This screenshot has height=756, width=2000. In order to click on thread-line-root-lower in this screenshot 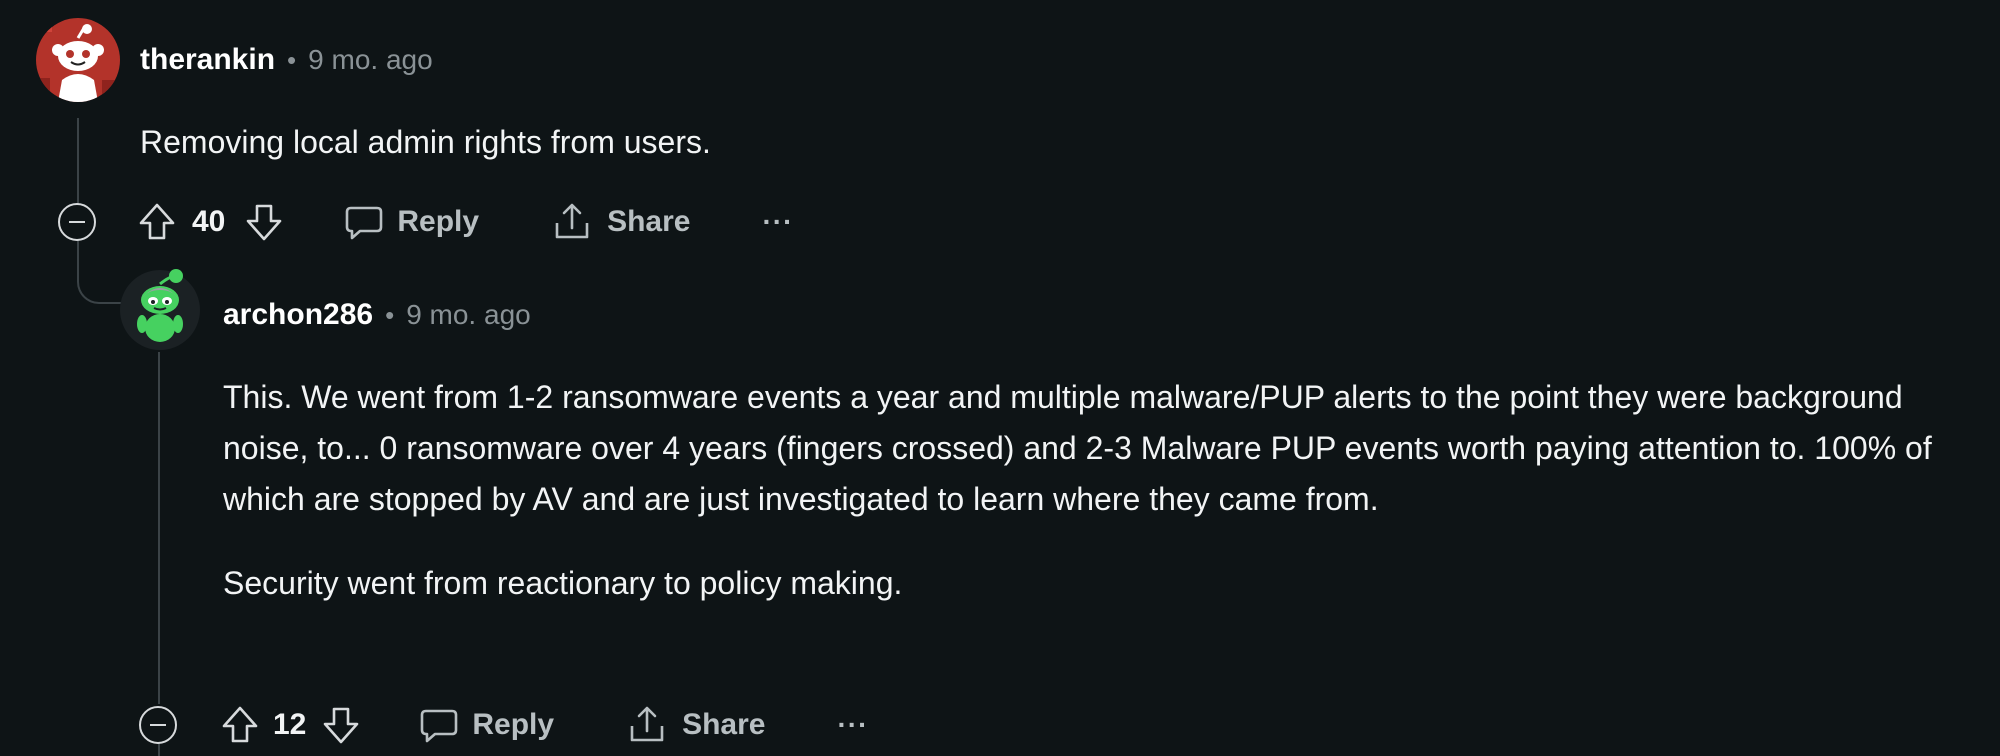, I will do `click(78, 255)`.